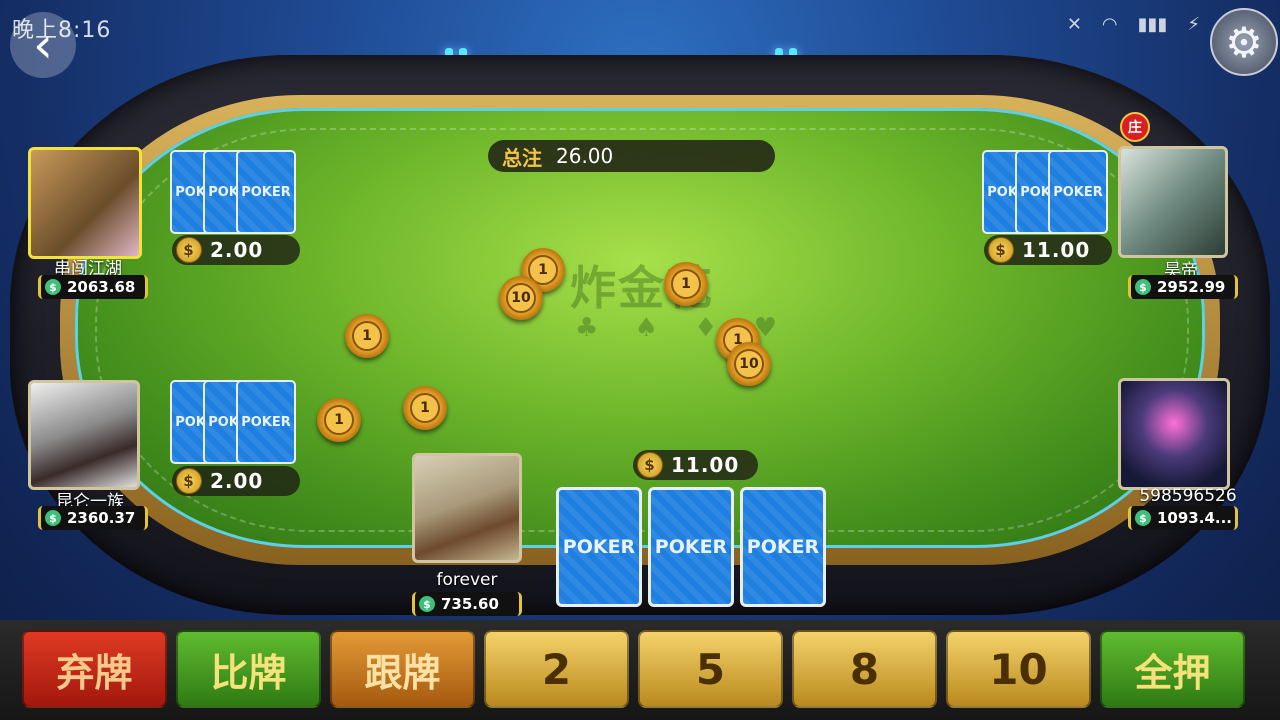 This screenshot has height=720, width=1280. What do you see at coordinates (864, 669) in the screenshot?
I see `raise-8-button: 8` at bounding box center [864, 669].